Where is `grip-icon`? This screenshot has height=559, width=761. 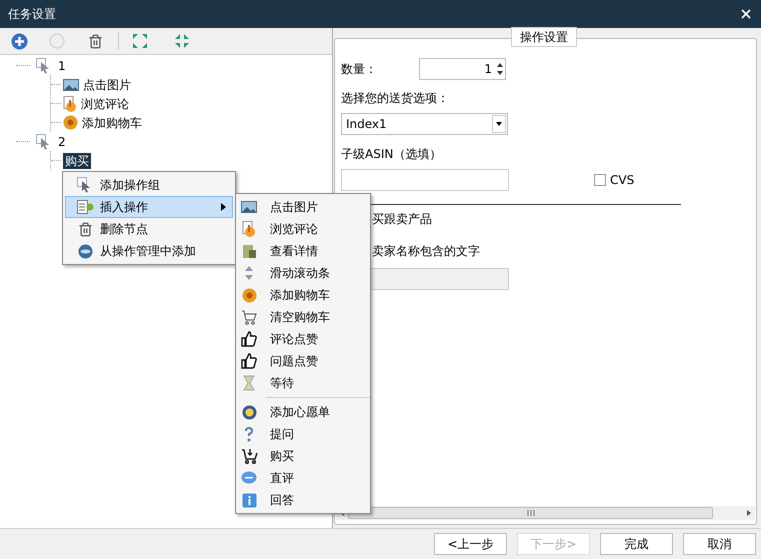 grip-icon is located at coordinates (530, 513).